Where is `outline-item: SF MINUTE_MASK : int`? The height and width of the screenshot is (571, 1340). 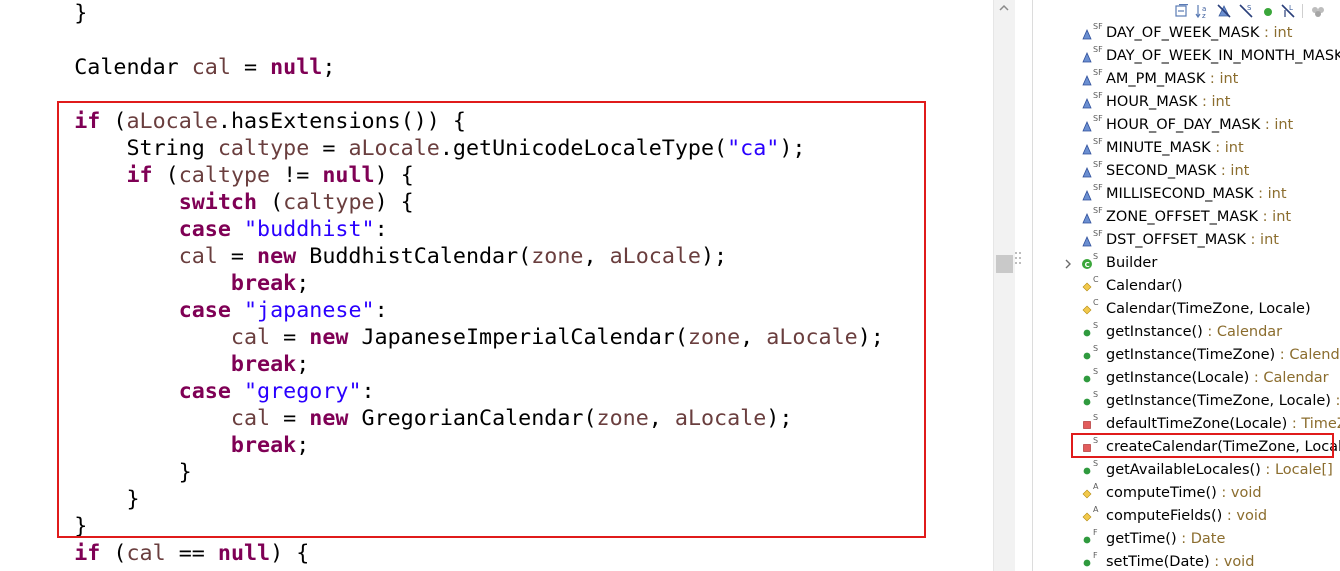
outline-item: SF MINUTE_MASK : int is located at coordinates (1186, 148).